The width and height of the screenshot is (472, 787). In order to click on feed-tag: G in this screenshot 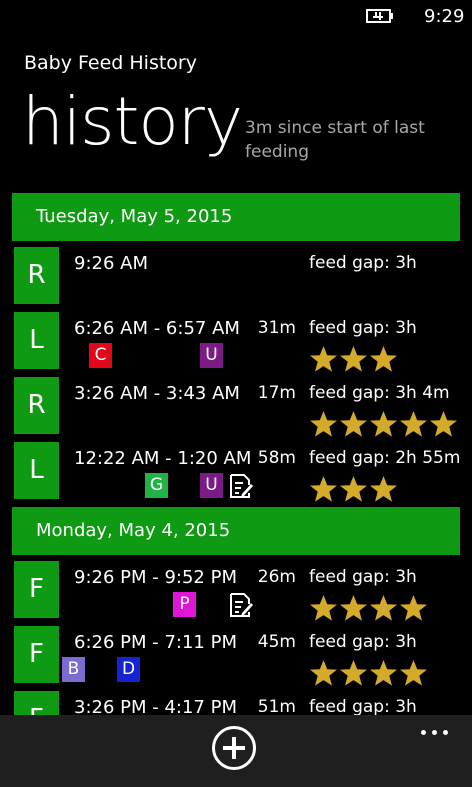, I will do `click(156, 485)`.